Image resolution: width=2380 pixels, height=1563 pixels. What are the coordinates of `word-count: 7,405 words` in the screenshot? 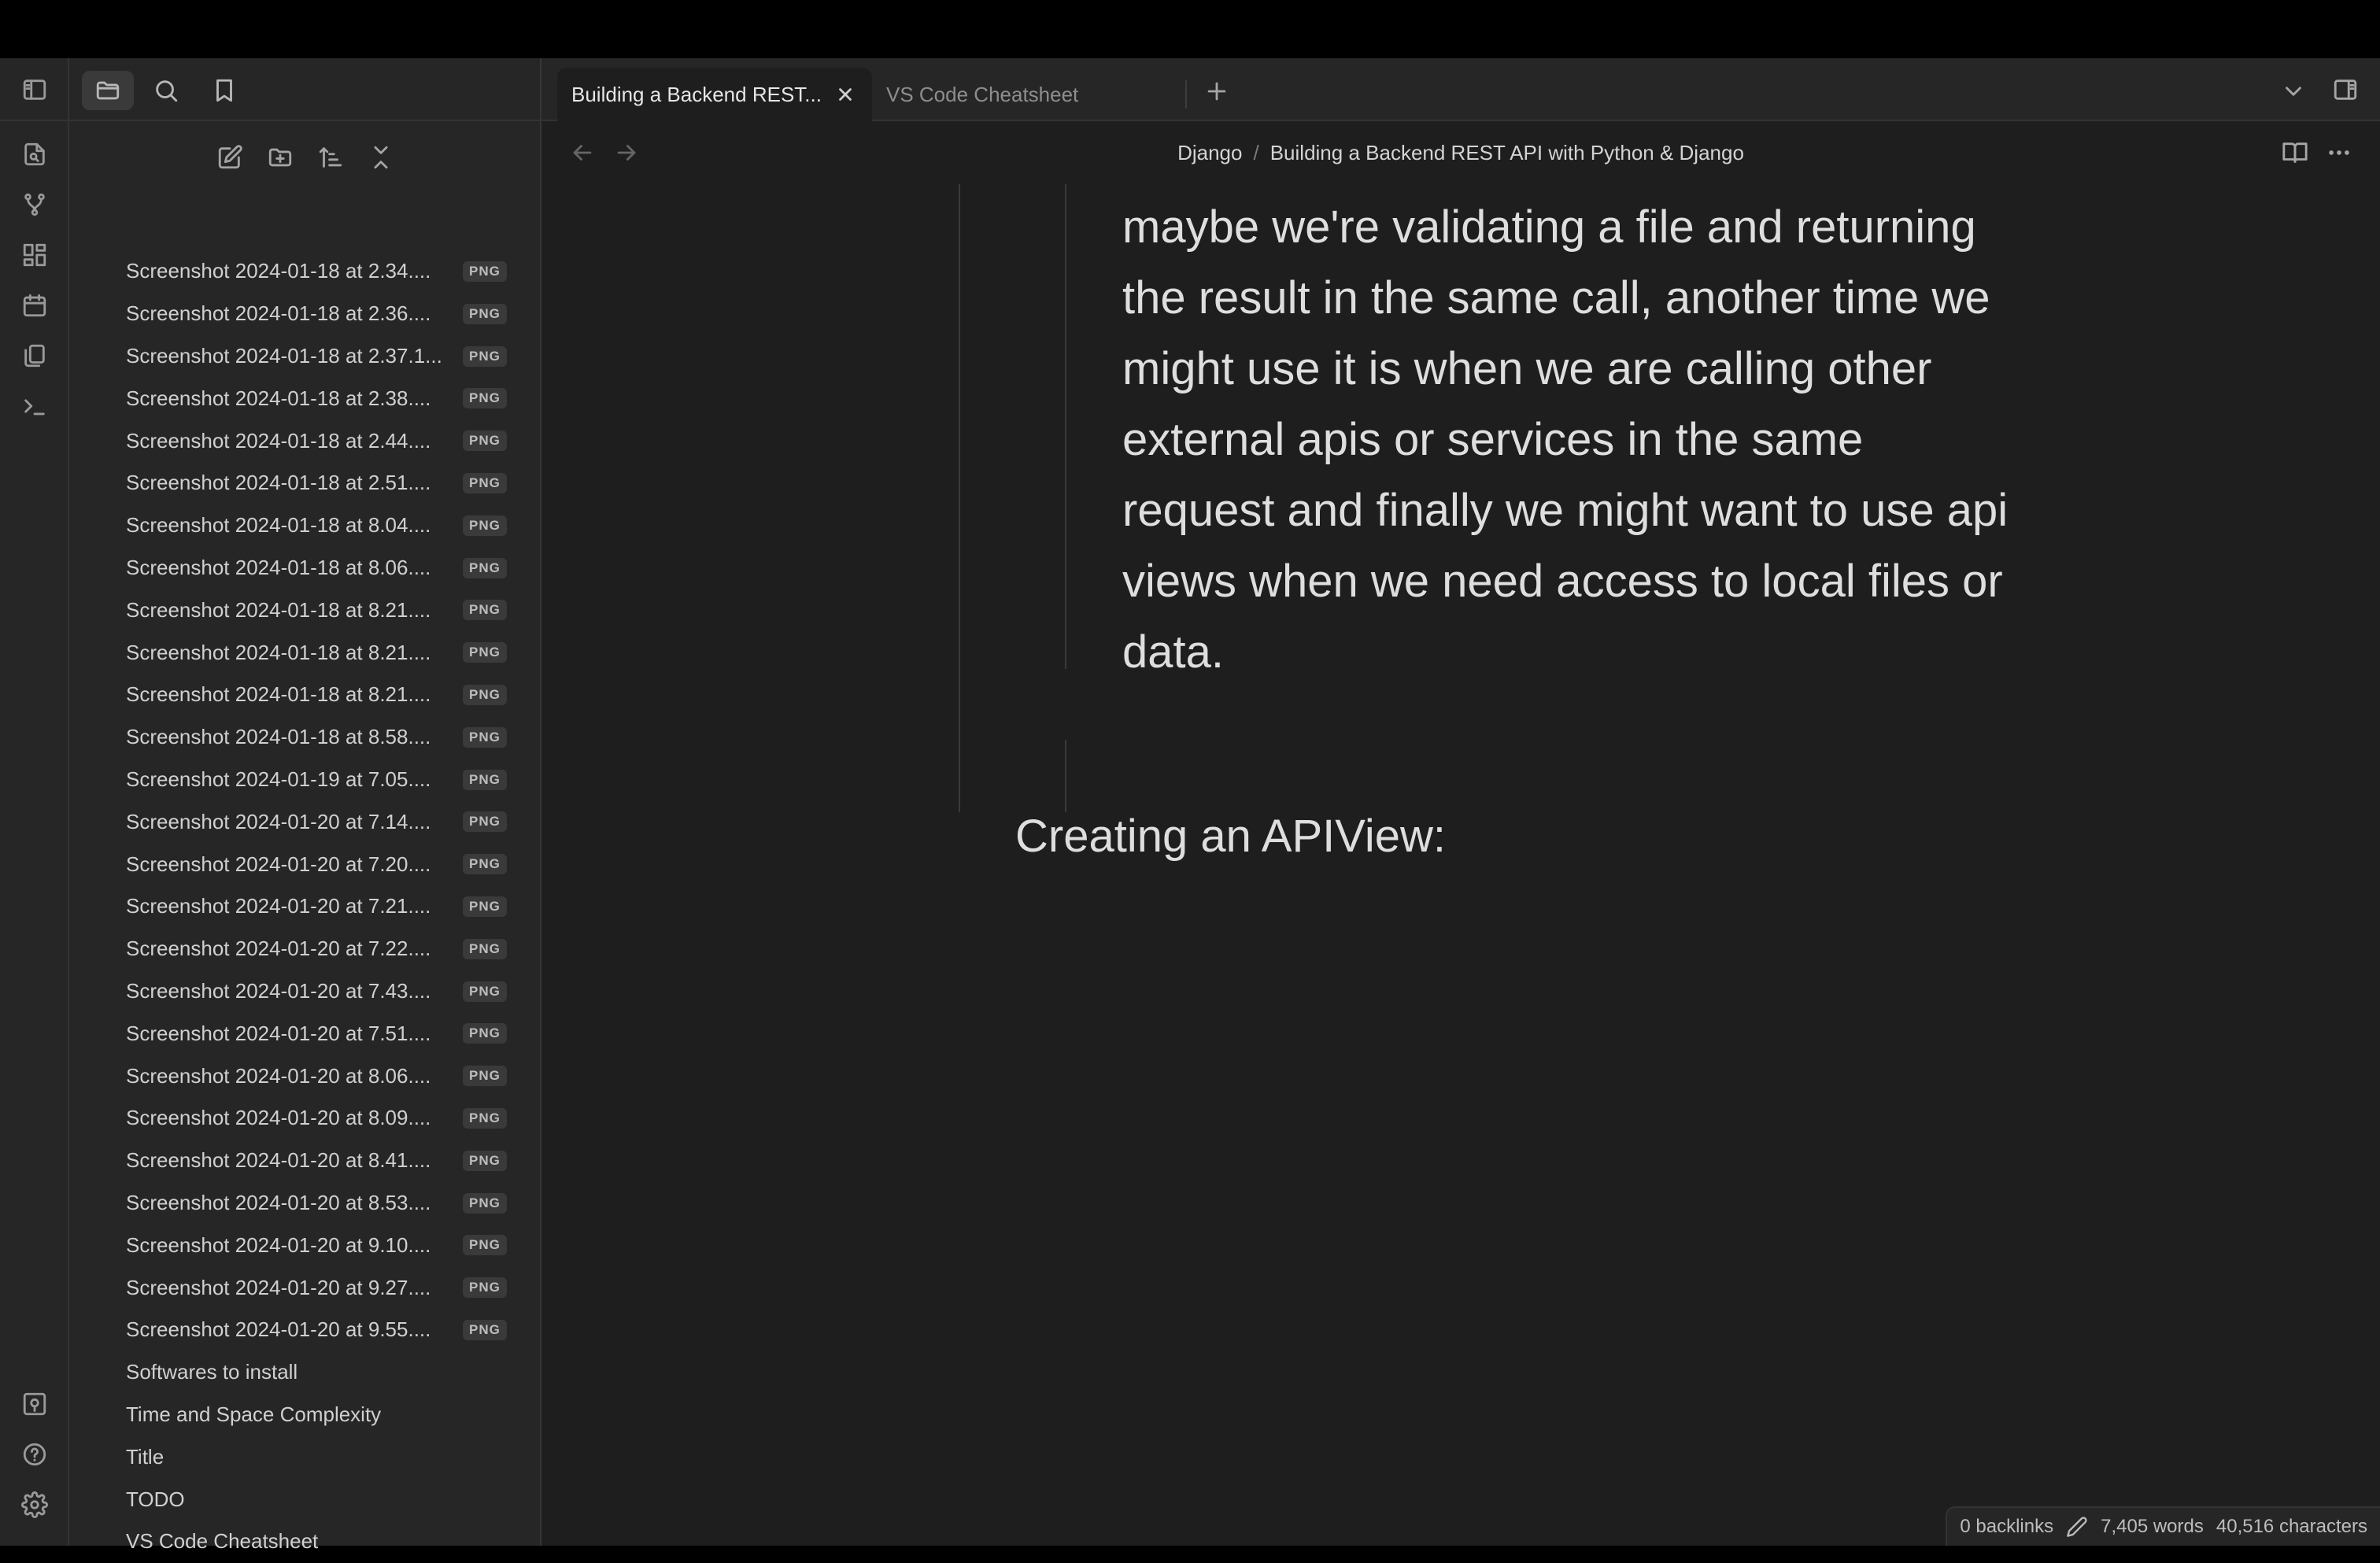 It's located at (2152, 1526).